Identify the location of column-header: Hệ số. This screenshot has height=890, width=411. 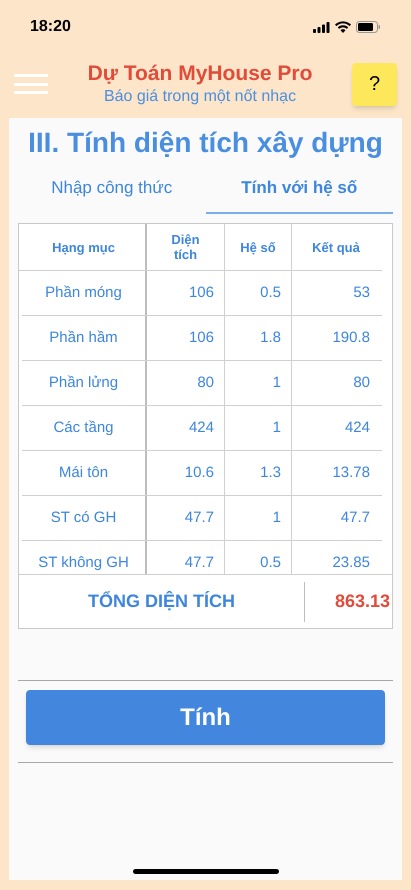
(258, 247).